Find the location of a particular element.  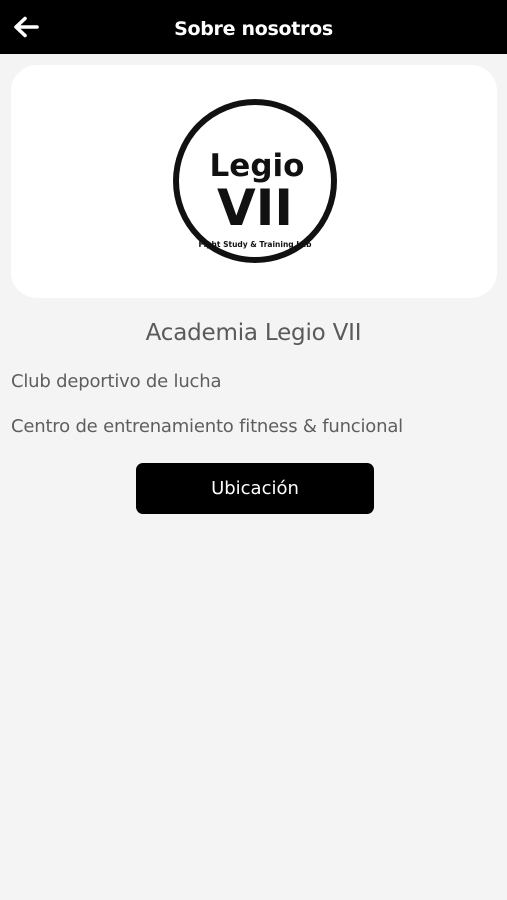

logo-tagline: Fight Study & Training Lab is located at coordinates (255, 244).